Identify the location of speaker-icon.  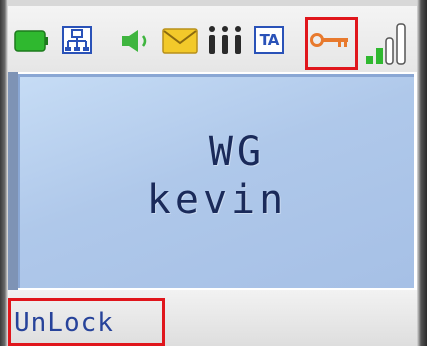
(134, 41).